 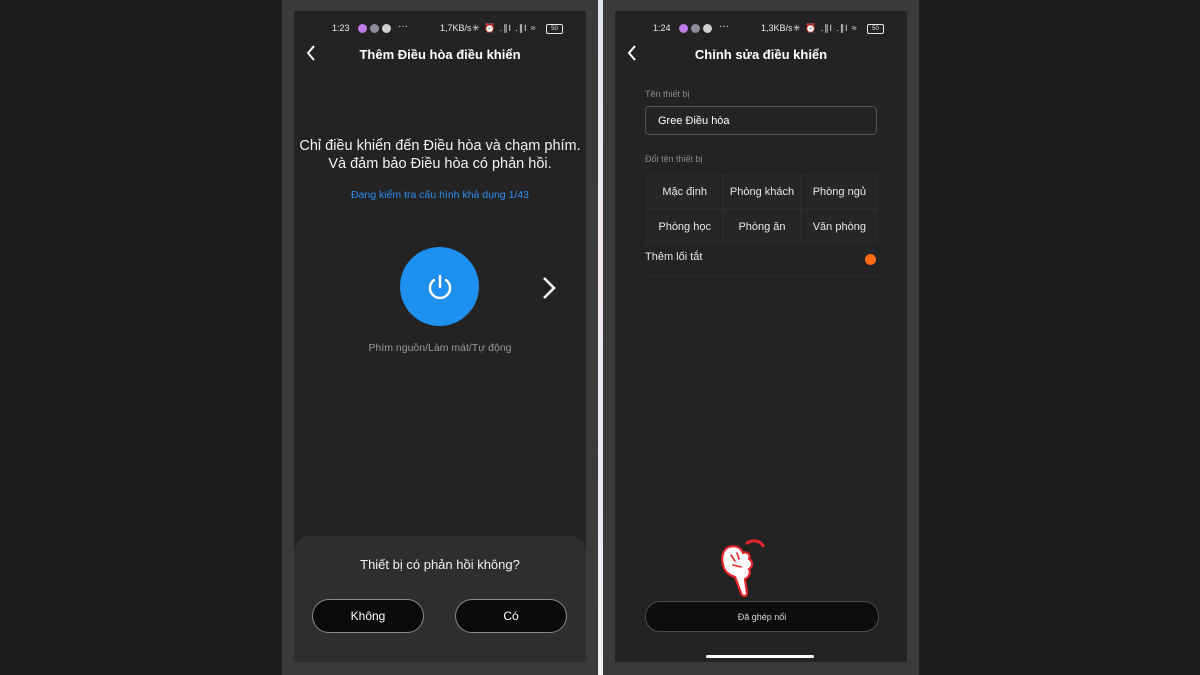 I want to click on chevron-right-icon, so click(x=549, y=288).